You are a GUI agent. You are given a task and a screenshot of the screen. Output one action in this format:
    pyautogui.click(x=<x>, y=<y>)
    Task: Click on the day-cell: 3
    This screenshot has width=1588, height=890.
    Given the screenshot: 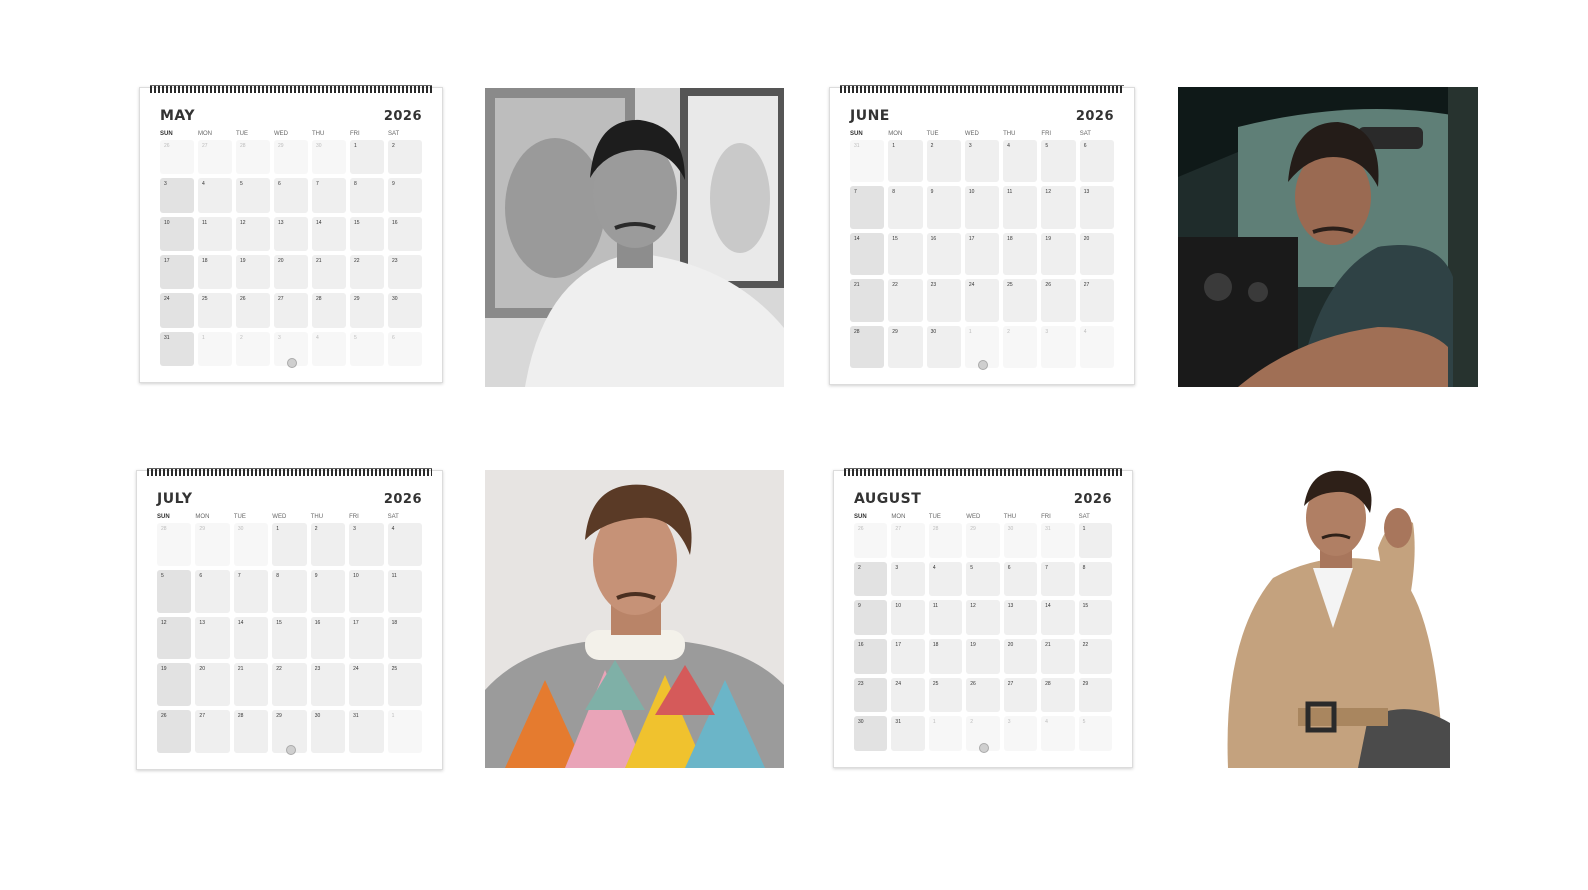 What is the action you would take?
    pyautogui.click(x=366, y=544)
    